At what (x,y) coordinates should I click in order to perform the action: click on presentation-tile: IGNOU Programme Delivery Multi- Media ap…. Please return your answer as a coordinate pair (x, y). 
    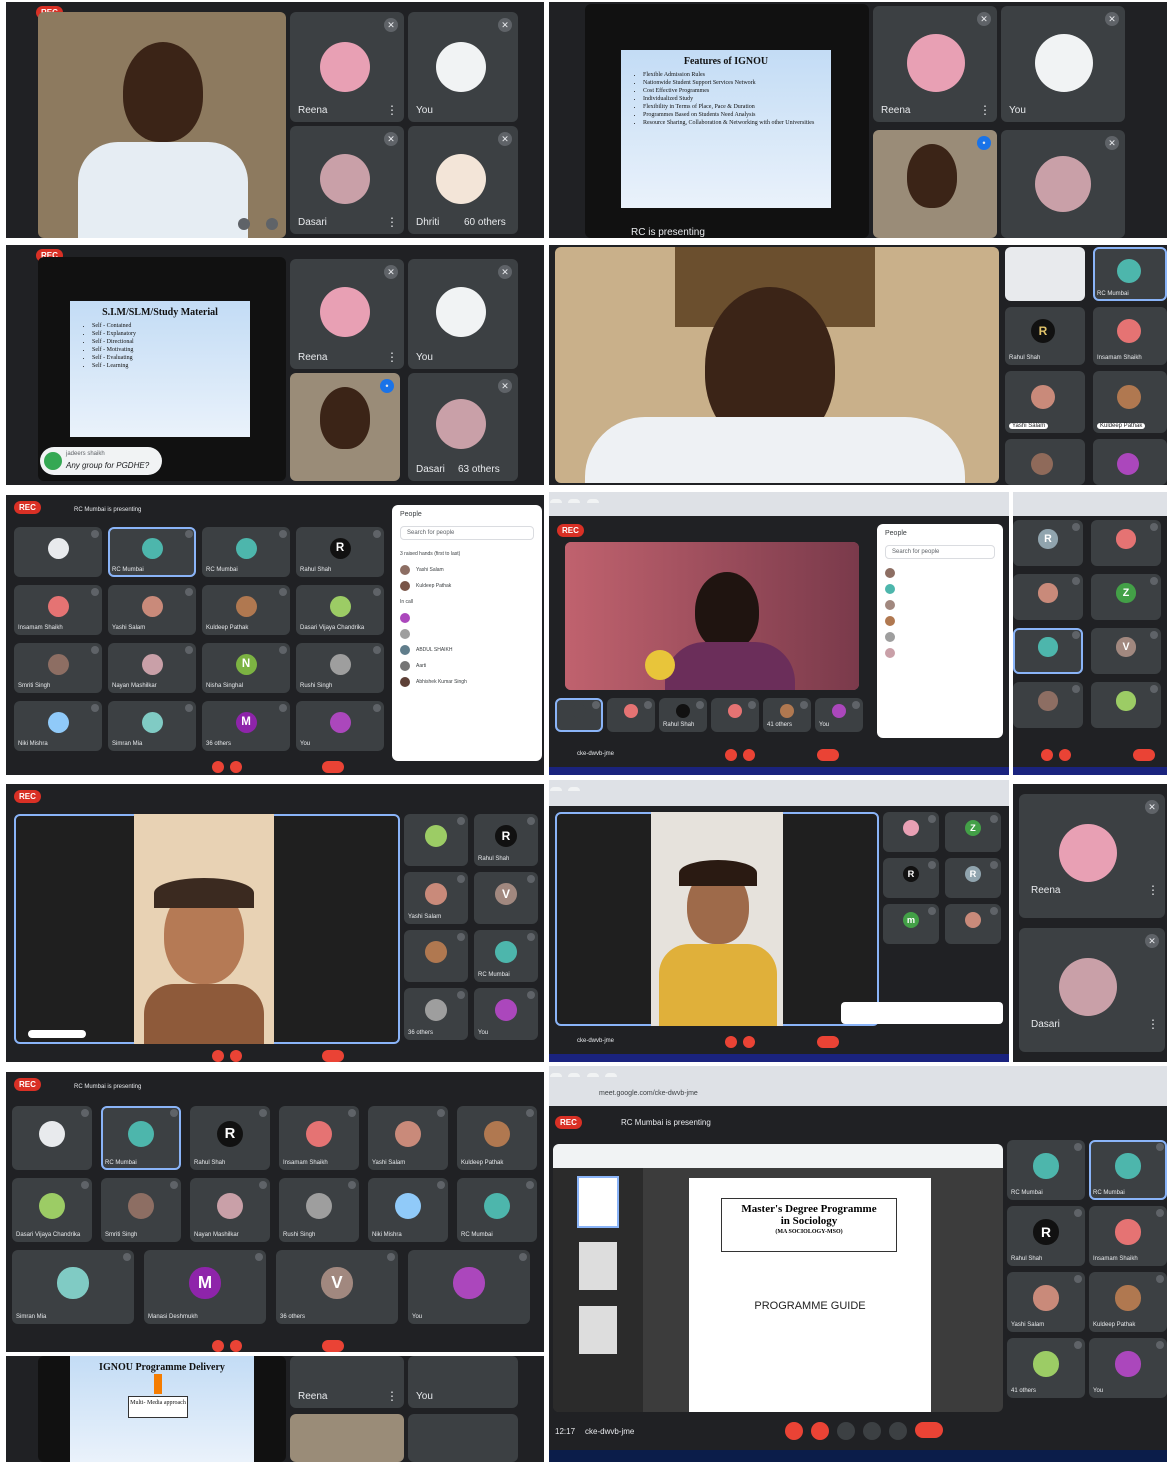
    Looking at the image, I should click on (162, 1409).